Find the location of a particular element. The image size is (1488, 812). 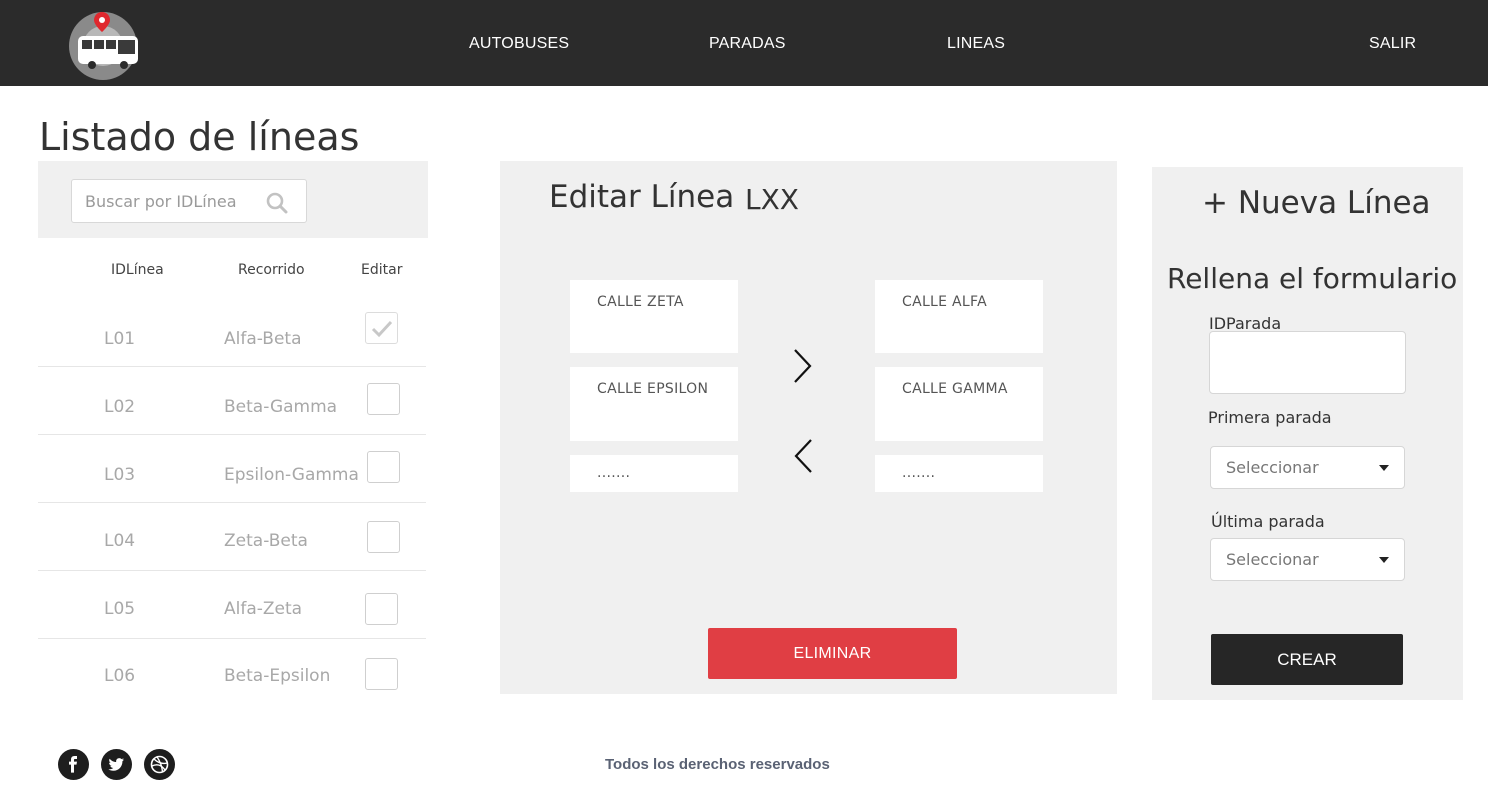

row-id: L05 is located at coordinates (120, 609).